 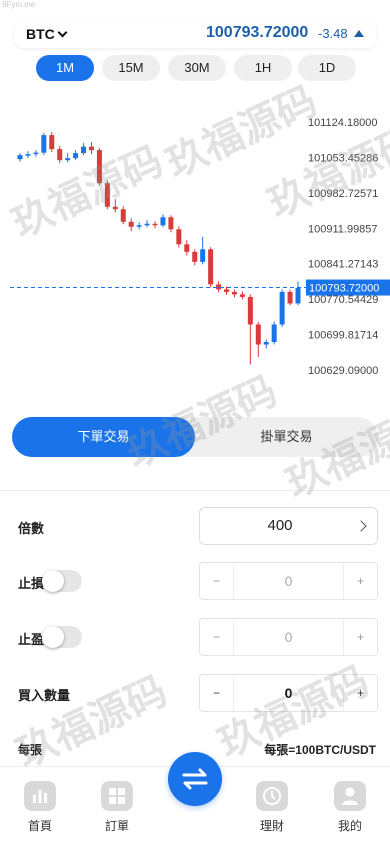 What do you see at coordinates (343, 371) in the screenshot?
I see `y-tick-label: 100629.09000` at bounding box center [343, 371].